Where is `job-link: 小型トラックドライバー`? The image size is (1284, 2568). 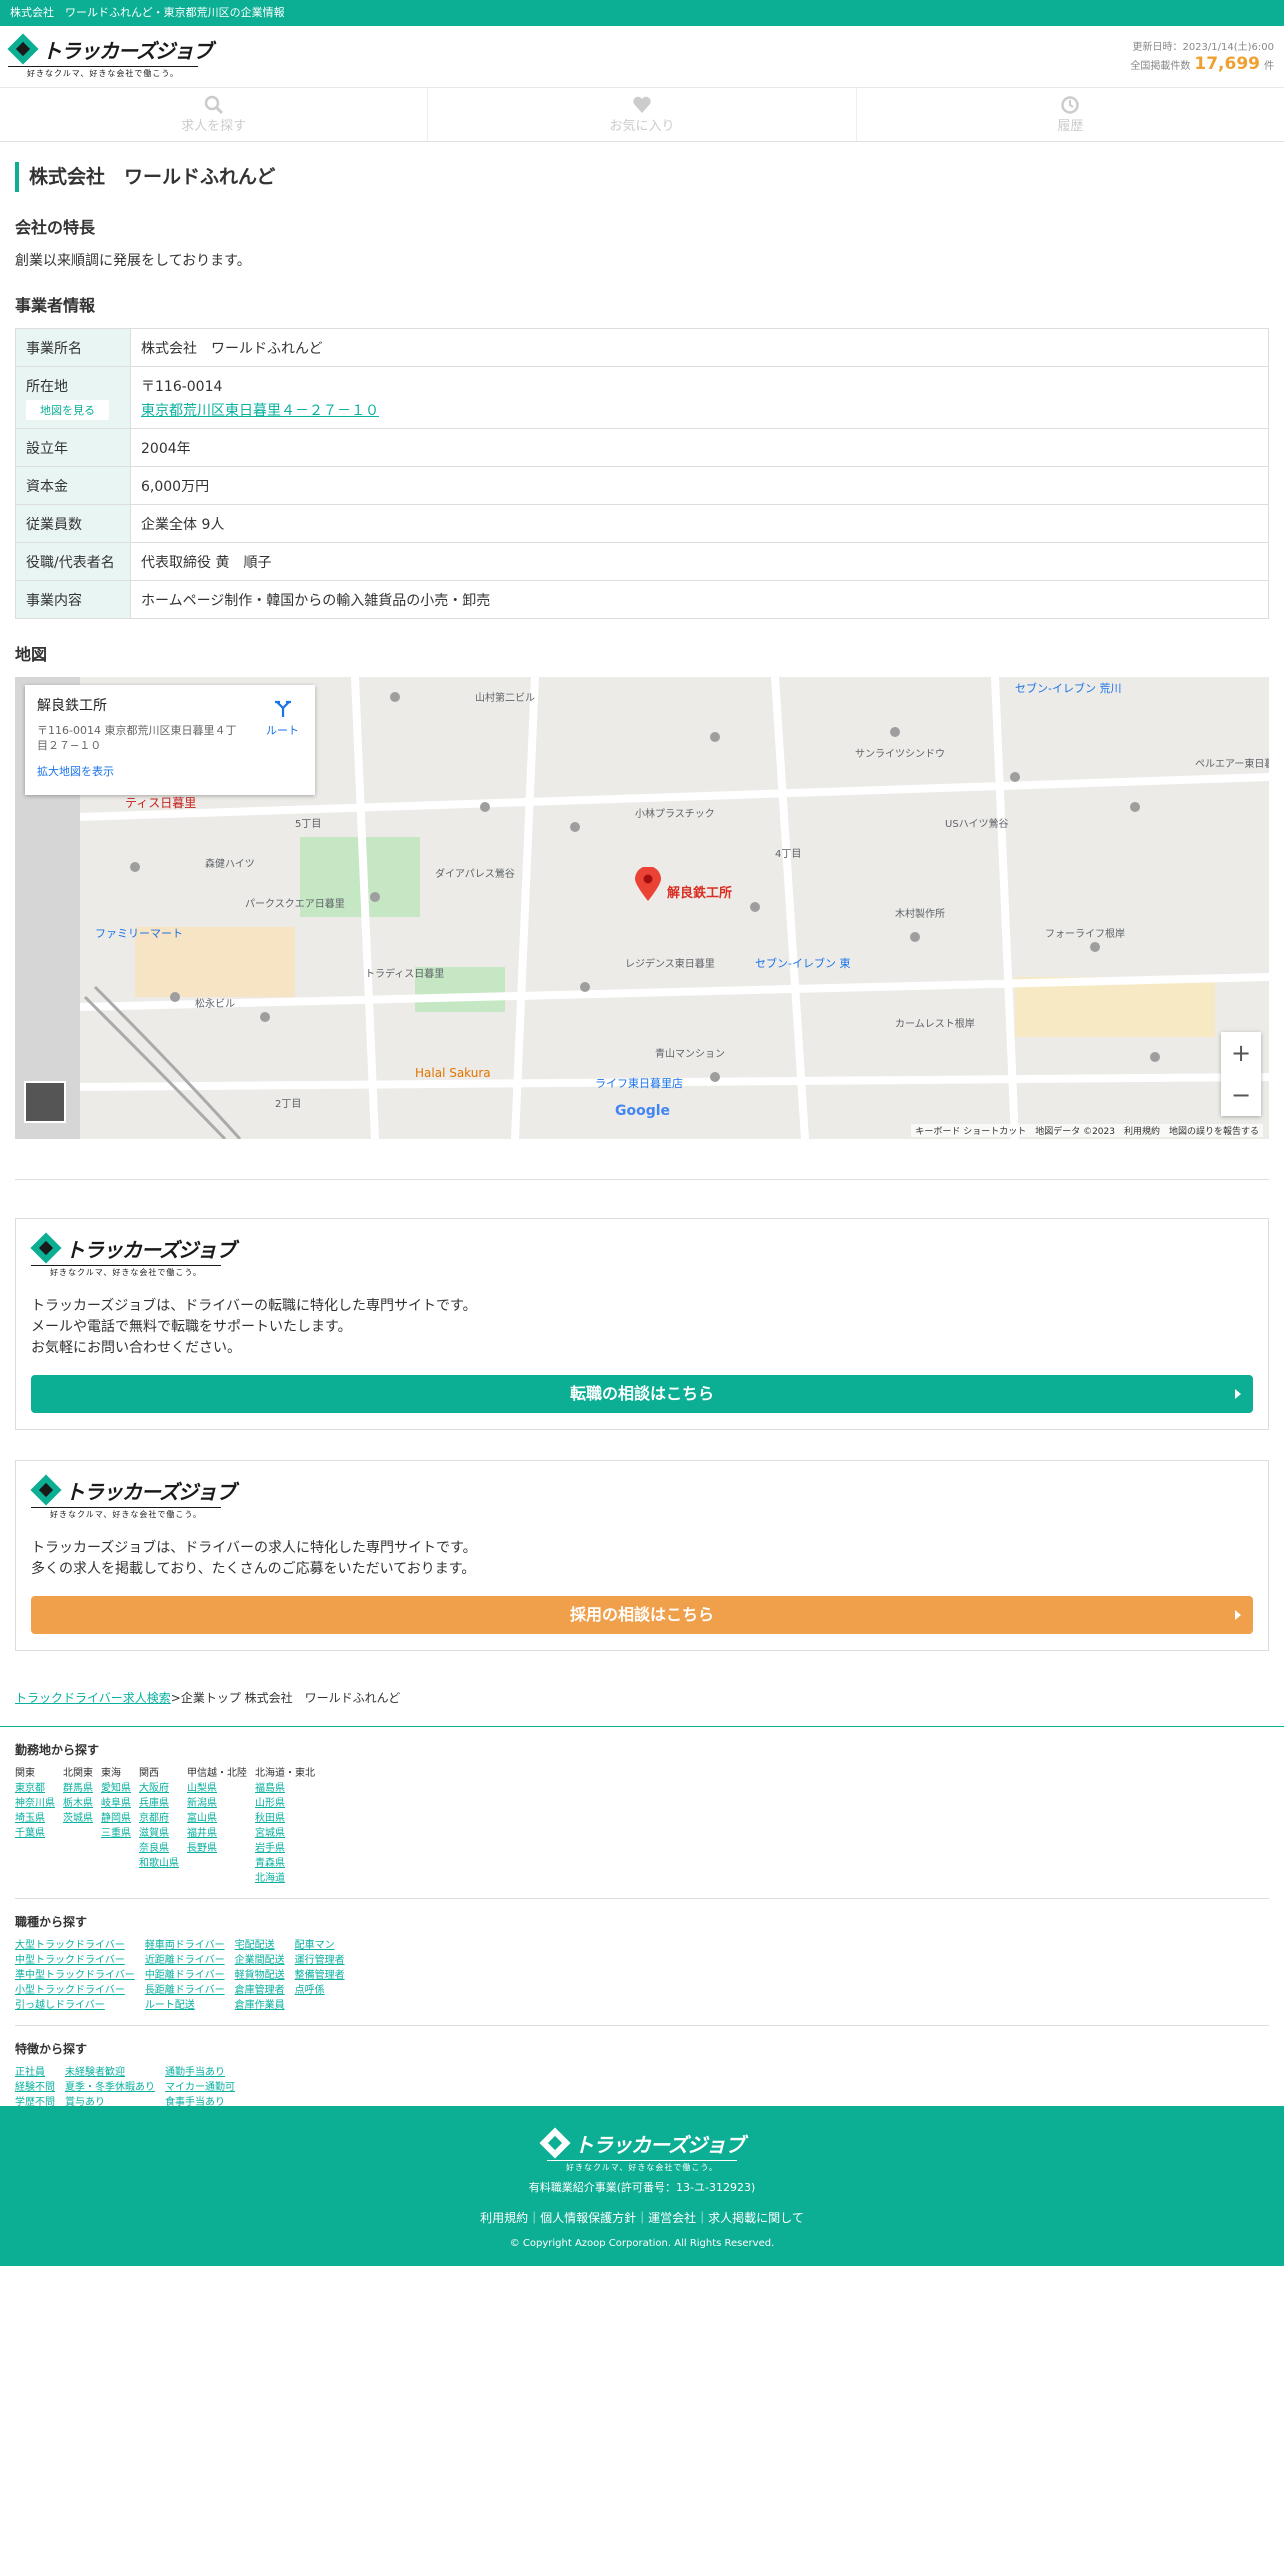
job-link: 小型トラックドライバー is located at coordinates (75, 1990).